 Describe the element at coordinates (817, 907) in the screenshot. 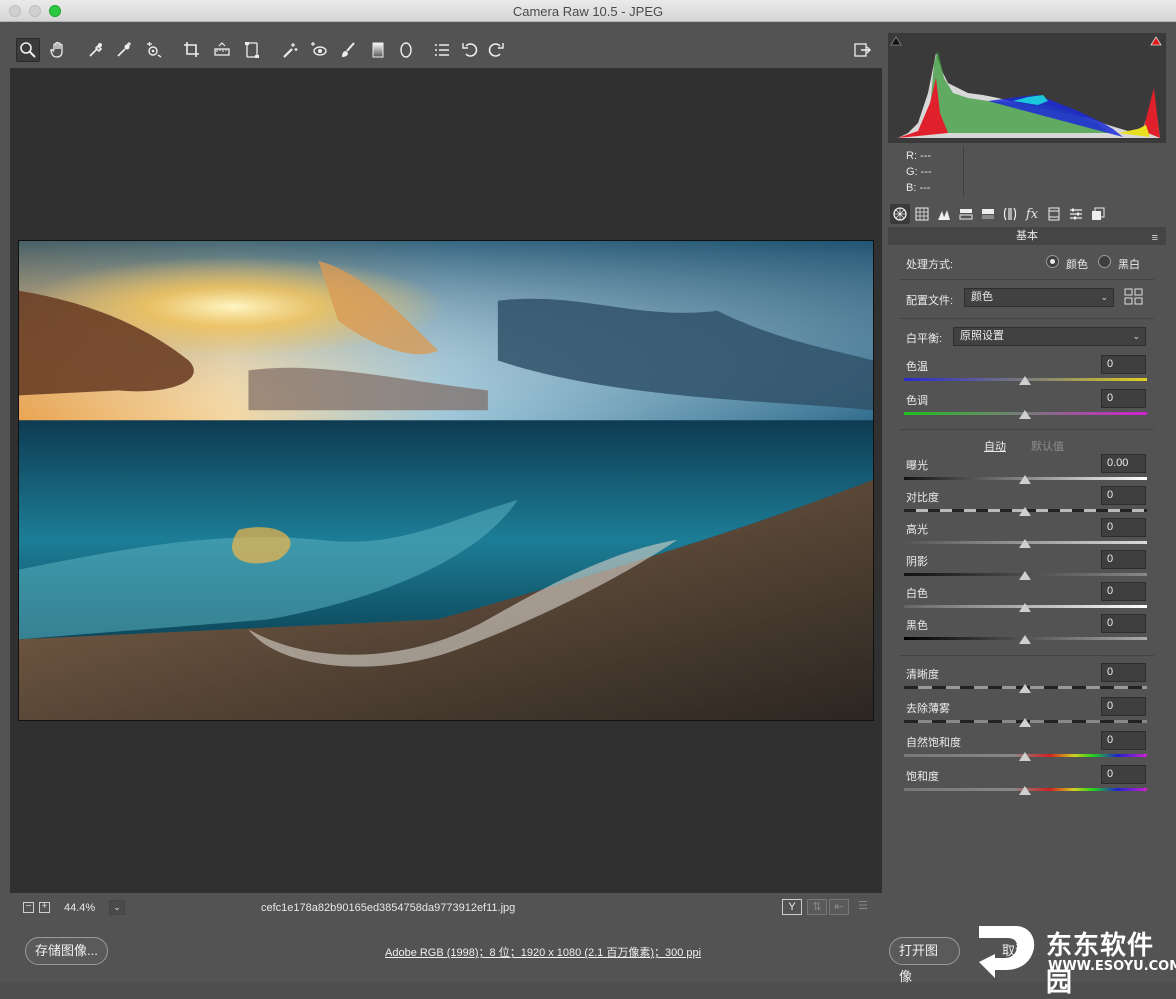

I see `swap-settings-icon: ⇅` at that location.